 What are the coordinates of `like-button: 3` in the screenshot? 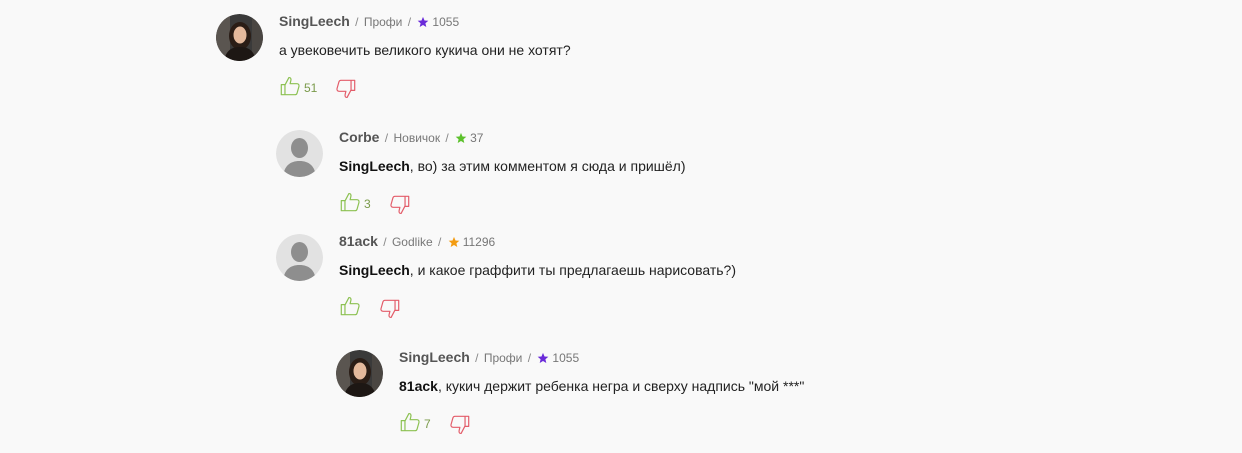 It's located at (355, 202).